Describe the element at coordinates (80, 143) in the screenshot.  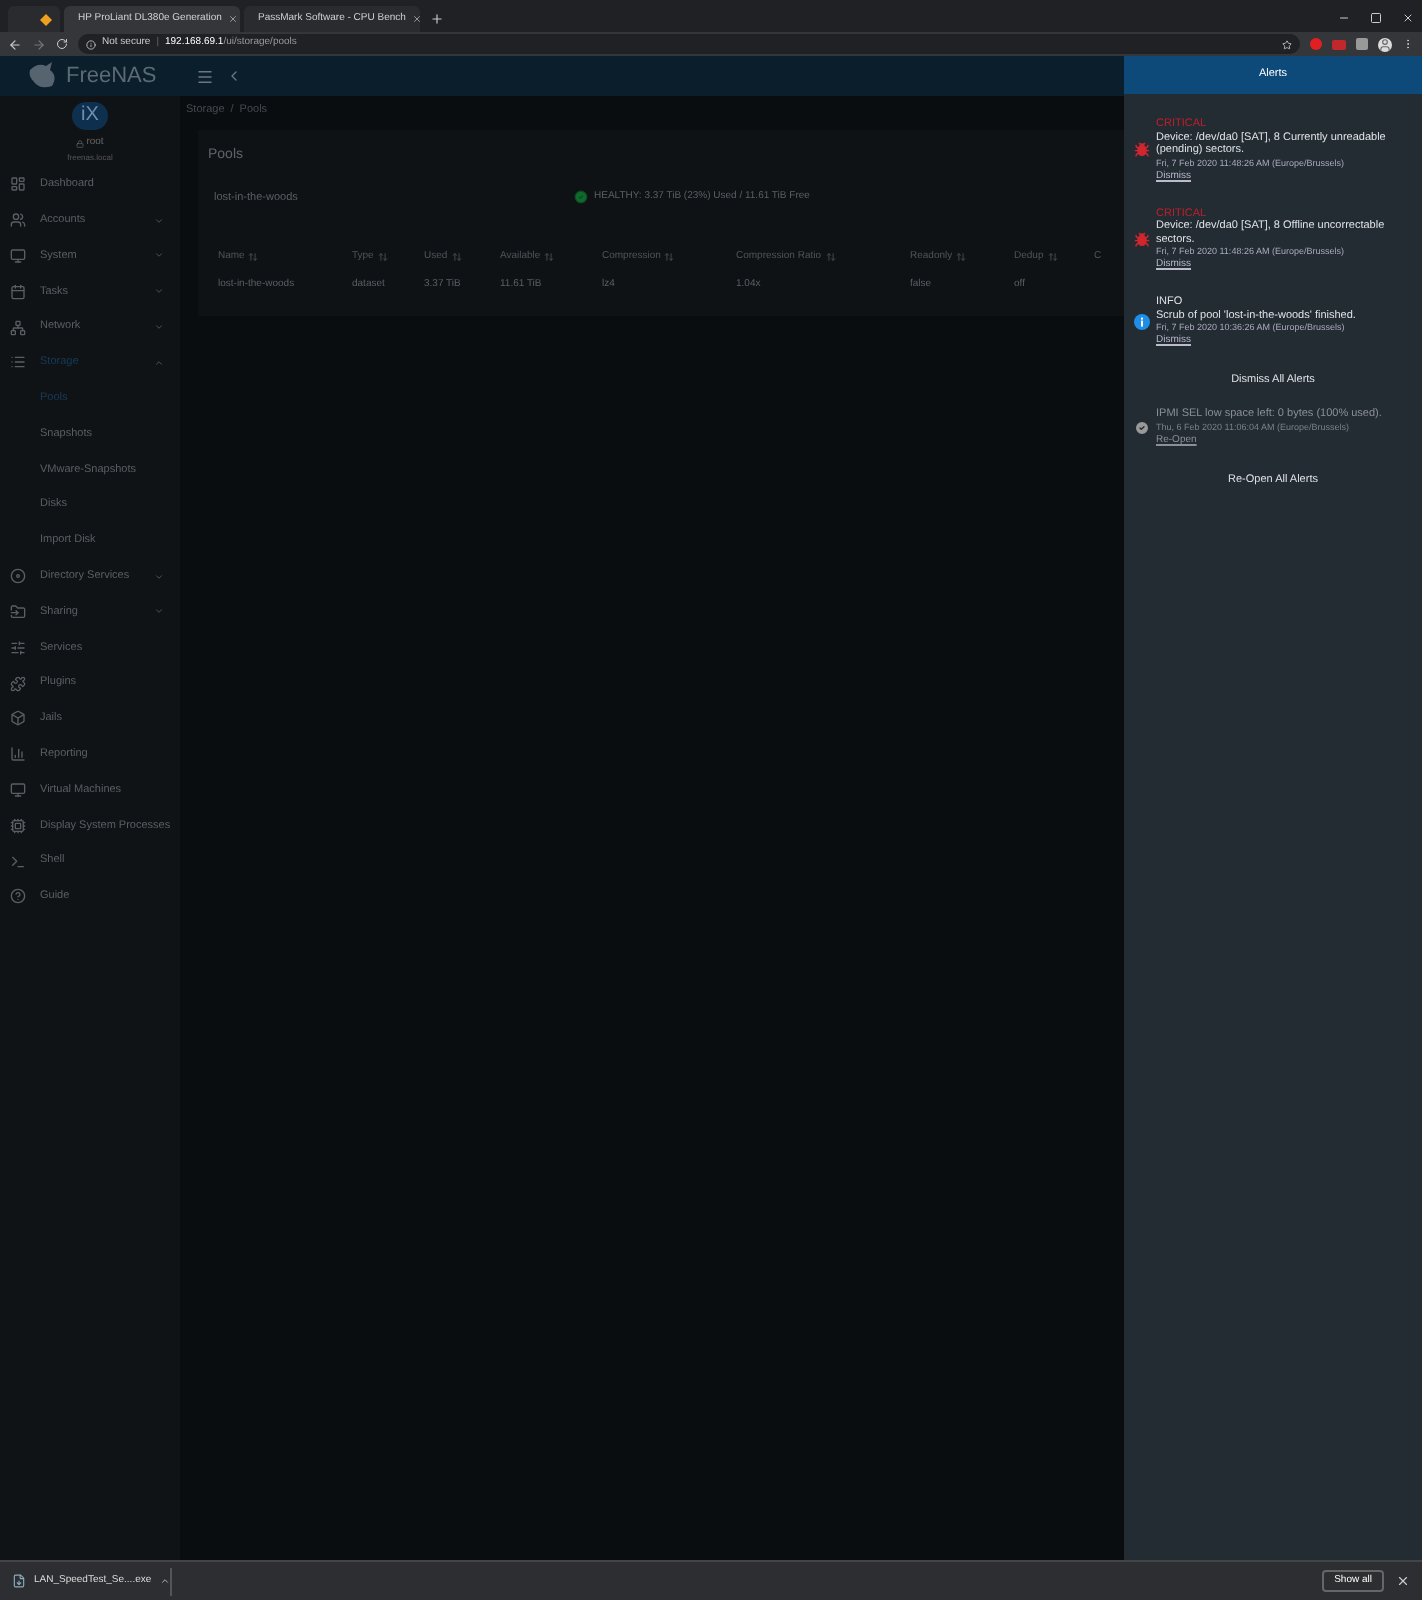
I see `lock-icon` at that location.